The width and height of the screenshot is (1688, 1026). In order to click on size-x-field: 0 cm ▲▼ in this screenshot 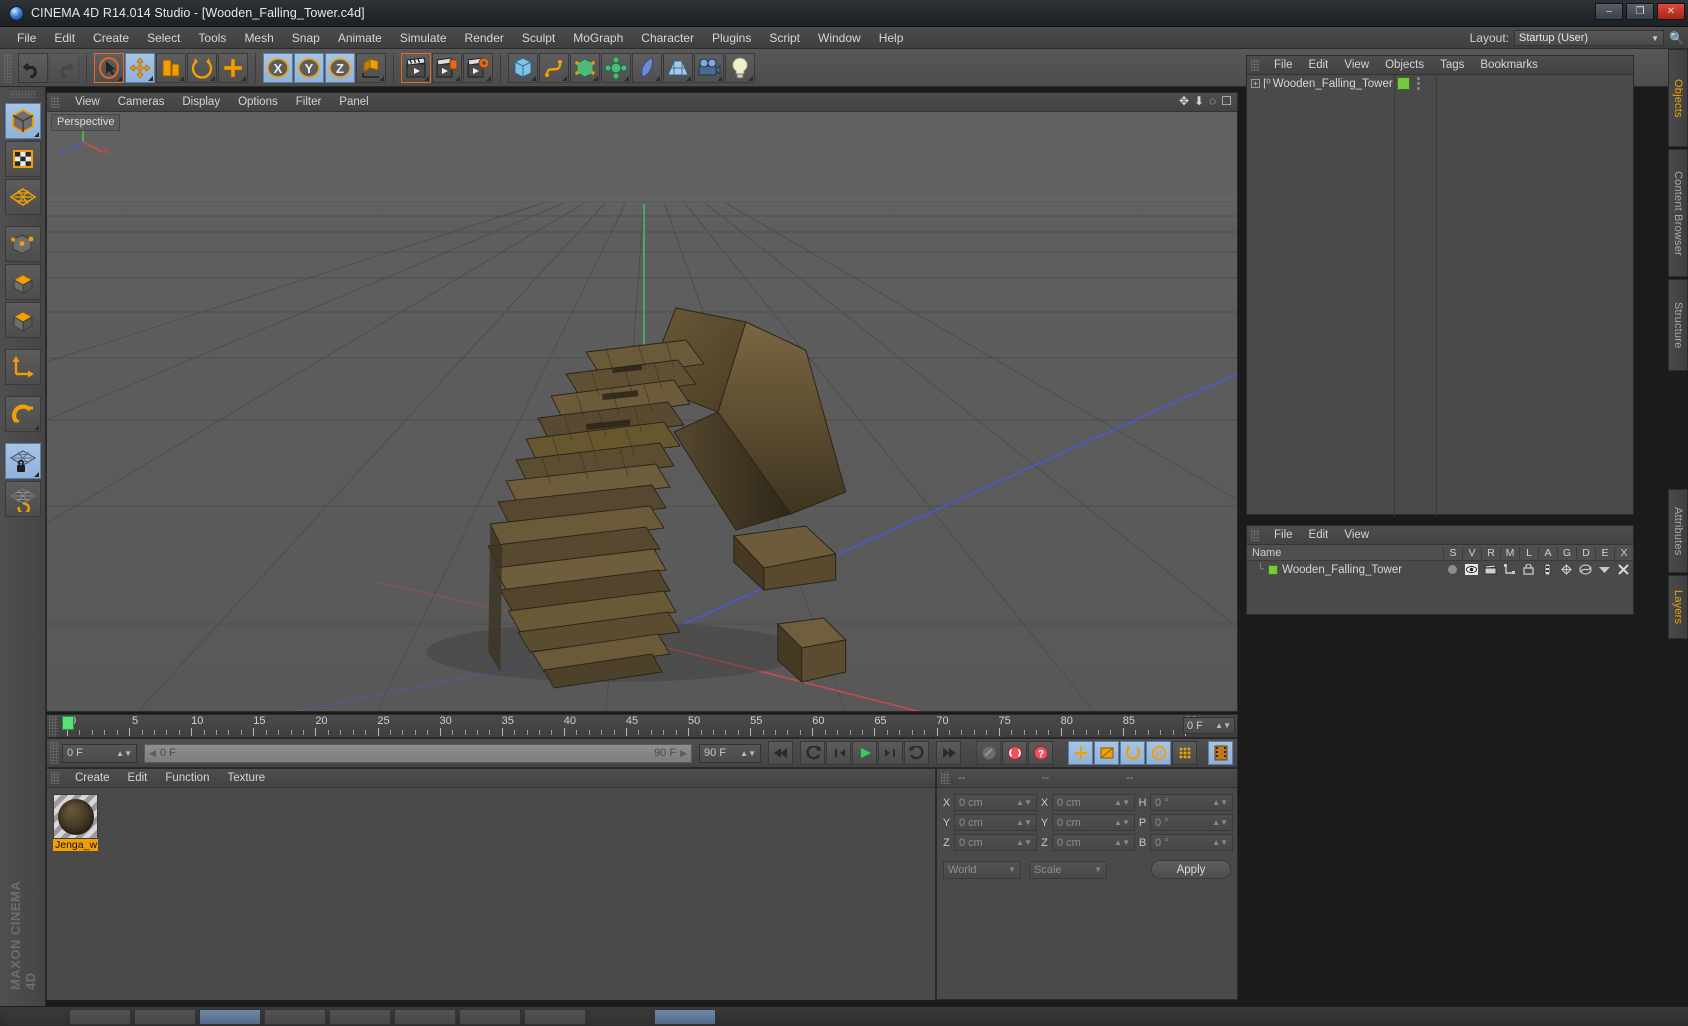, I will do `click(1093, 802)`.